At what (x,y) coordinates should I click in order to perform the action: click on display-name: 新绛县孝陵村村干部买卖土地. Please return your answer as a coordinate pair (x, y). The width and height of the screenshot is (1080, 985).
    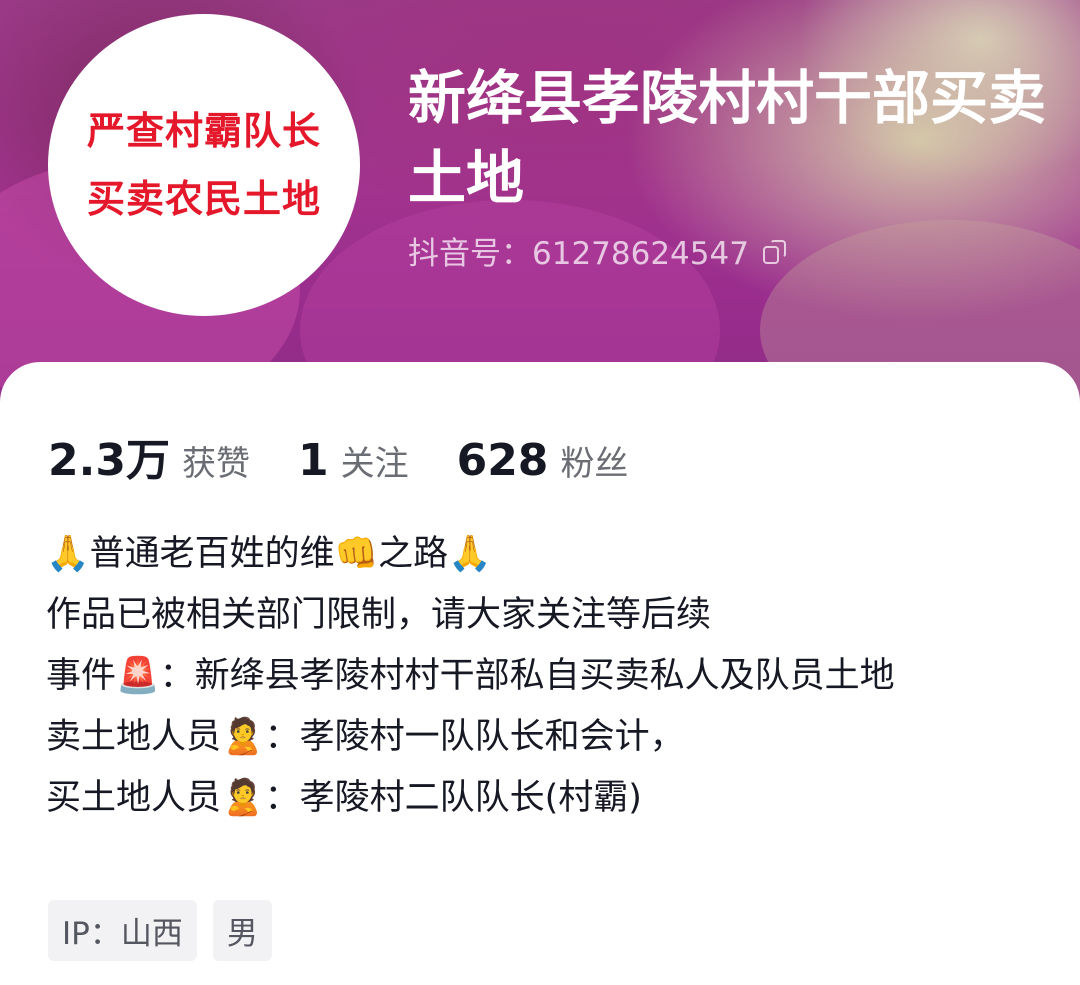
    Looking at the image, I should click on (727, 138).